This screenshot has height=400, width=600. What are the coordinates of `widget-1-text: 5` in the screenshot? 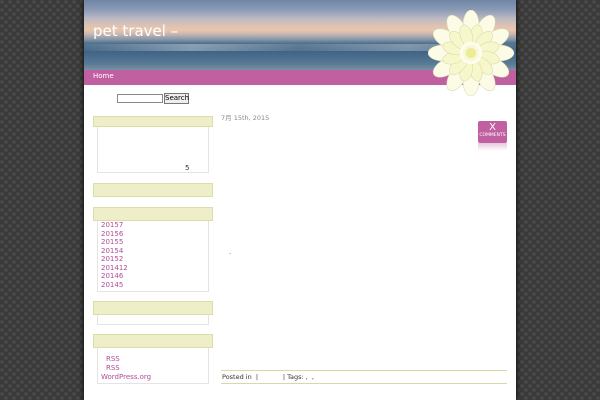 It's located at (187, 168).